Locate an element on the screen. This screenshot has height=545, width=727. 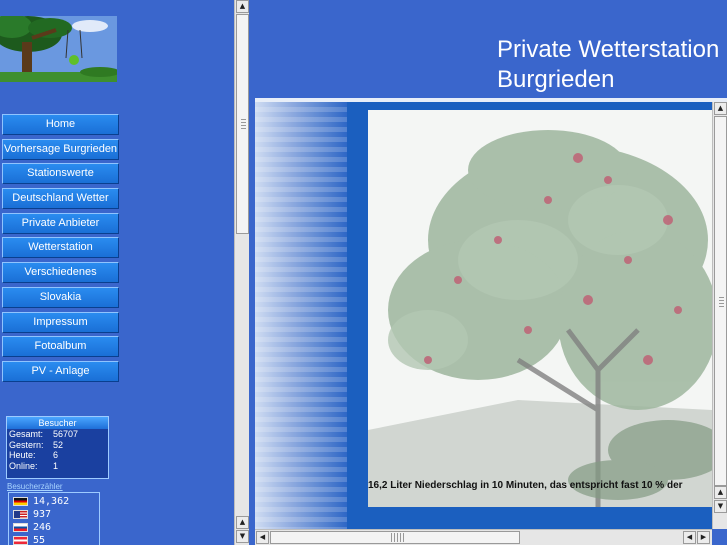
content-vertical-scrollbar: ▲ ▲ ▼ is located at coordinates (719, 315).